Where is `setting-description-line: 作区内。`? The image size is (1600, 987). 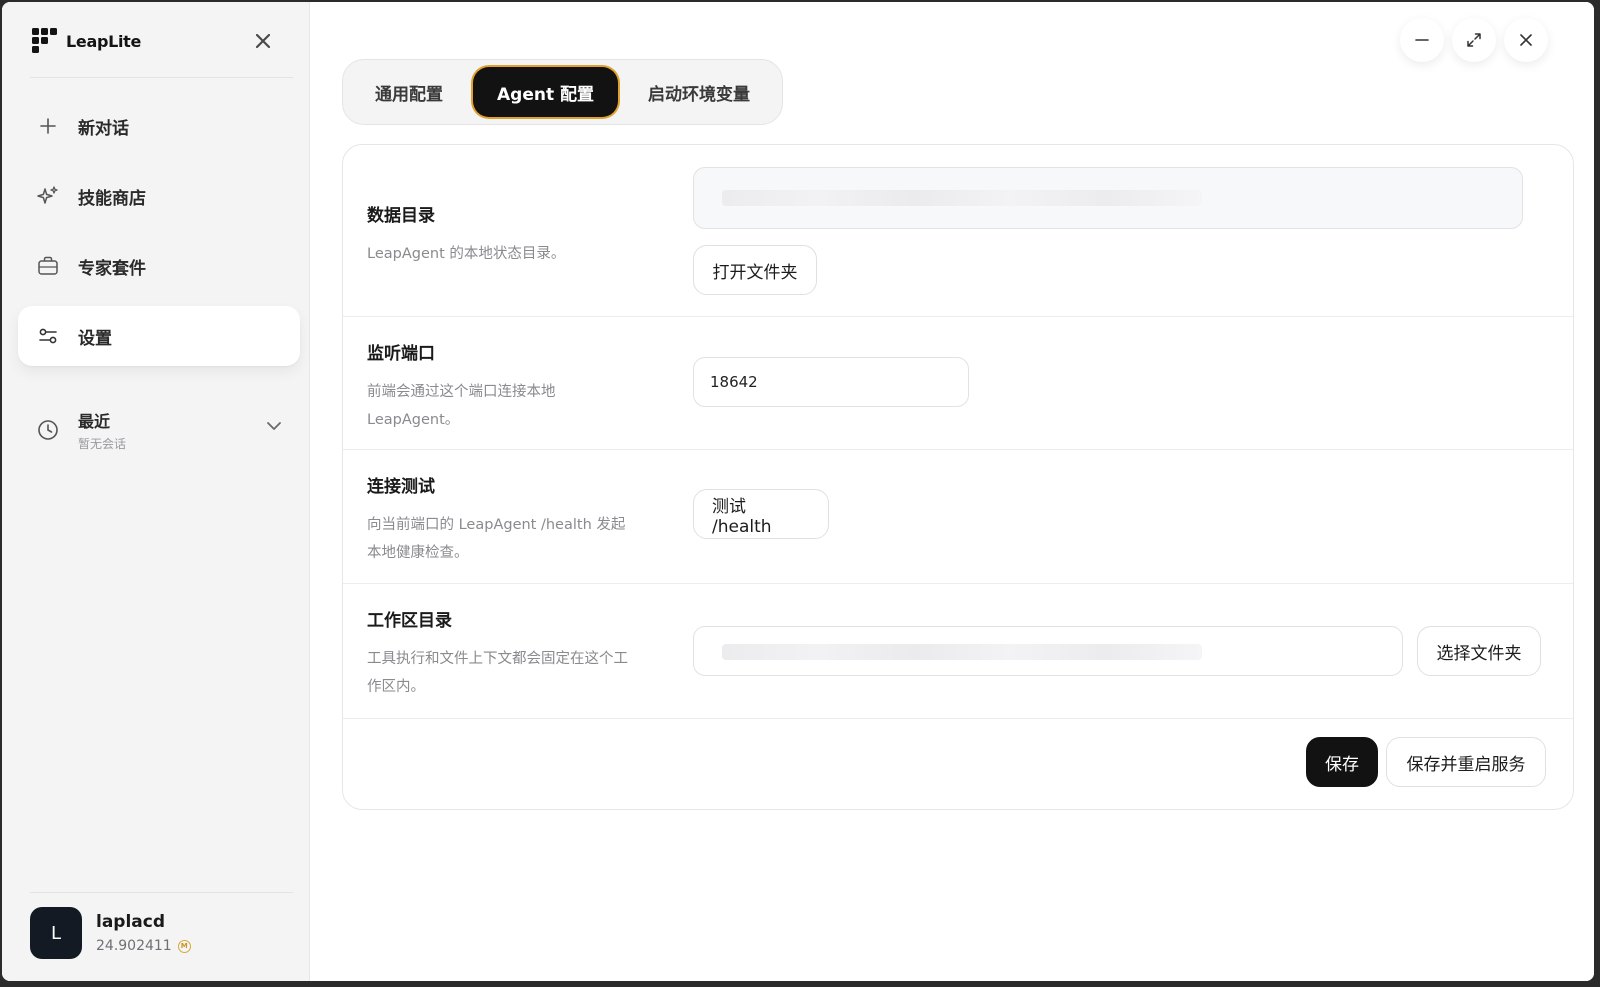 setting-description-line: 作区内。 is located at coordinates (396, 687).